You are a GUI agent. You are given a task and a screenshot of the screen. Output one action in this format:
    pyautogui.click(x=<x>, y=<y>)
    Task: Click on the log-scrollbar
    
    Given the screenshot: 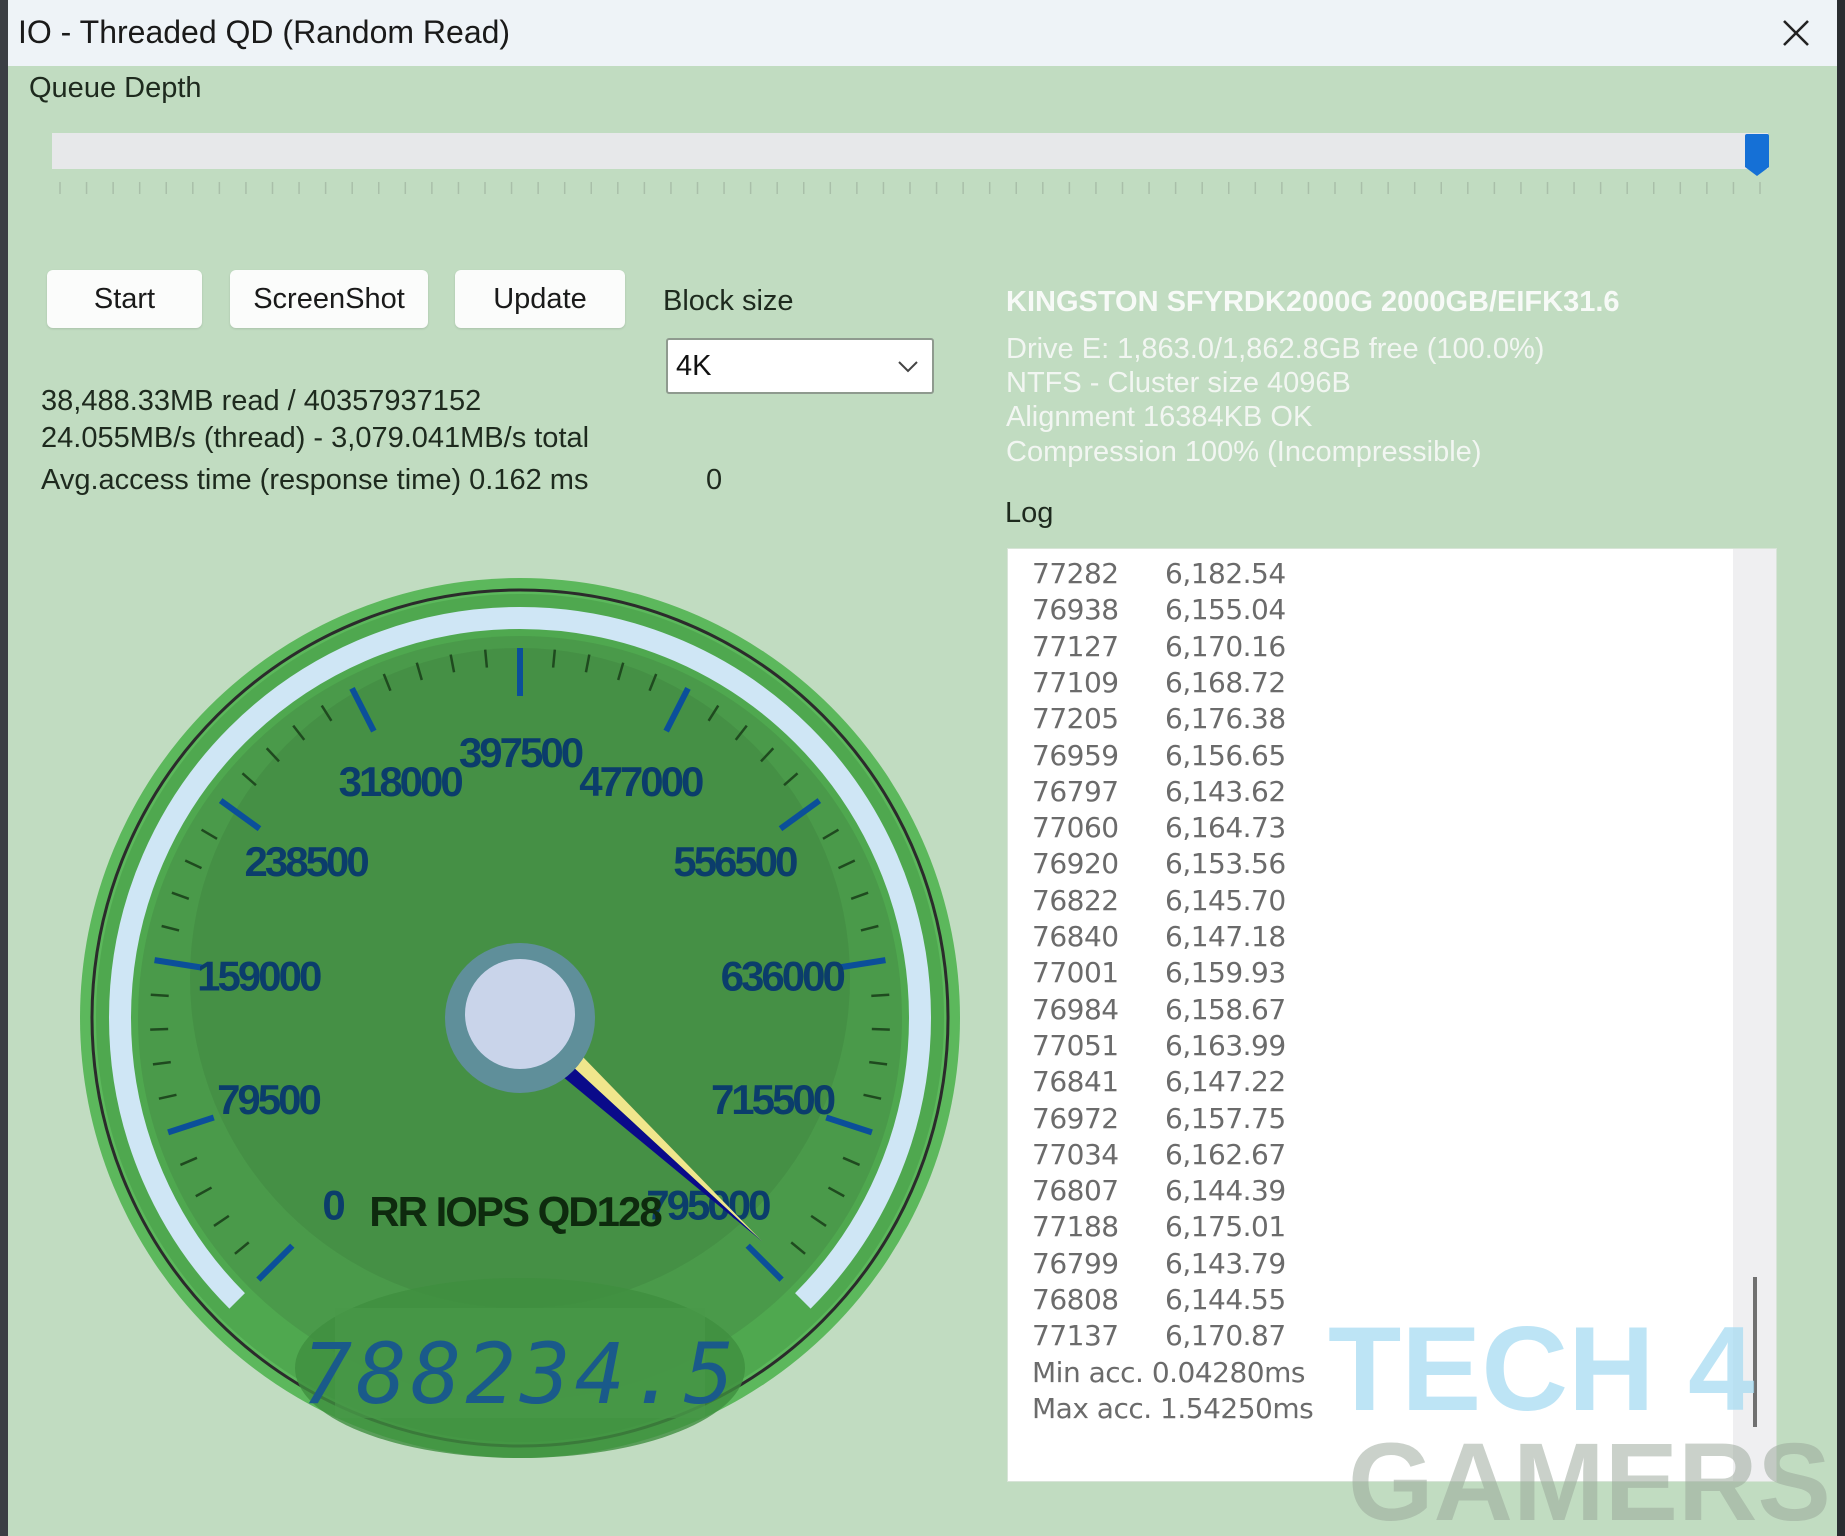 What is the action you would take?
    pyautogui.click(x=1754, y=1015)
    